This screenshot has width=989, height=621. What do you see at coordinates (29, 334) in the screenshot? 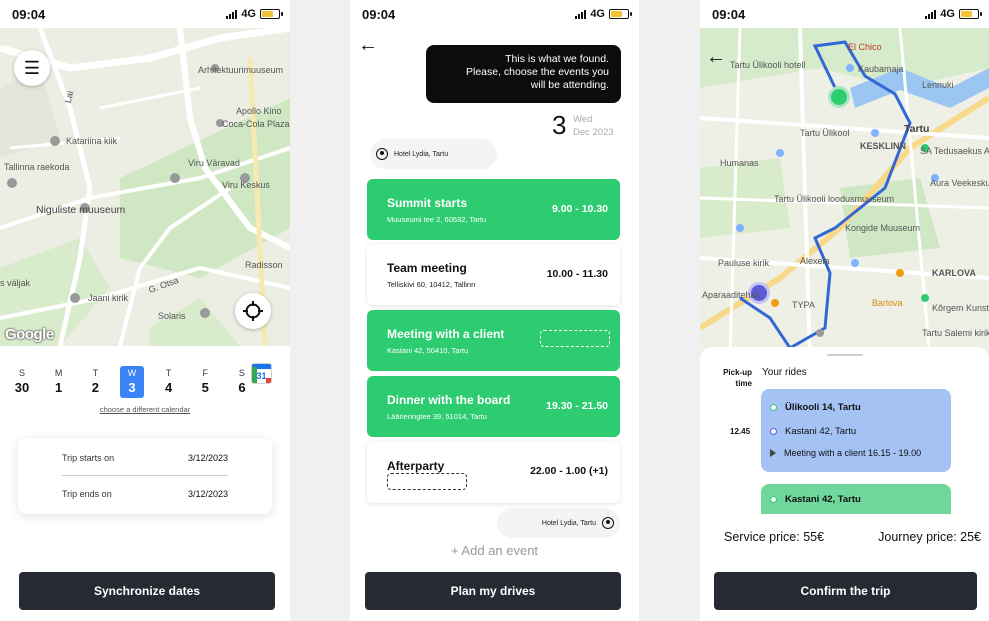
I see `google-logo: Google` at bounding box center [29, 334].